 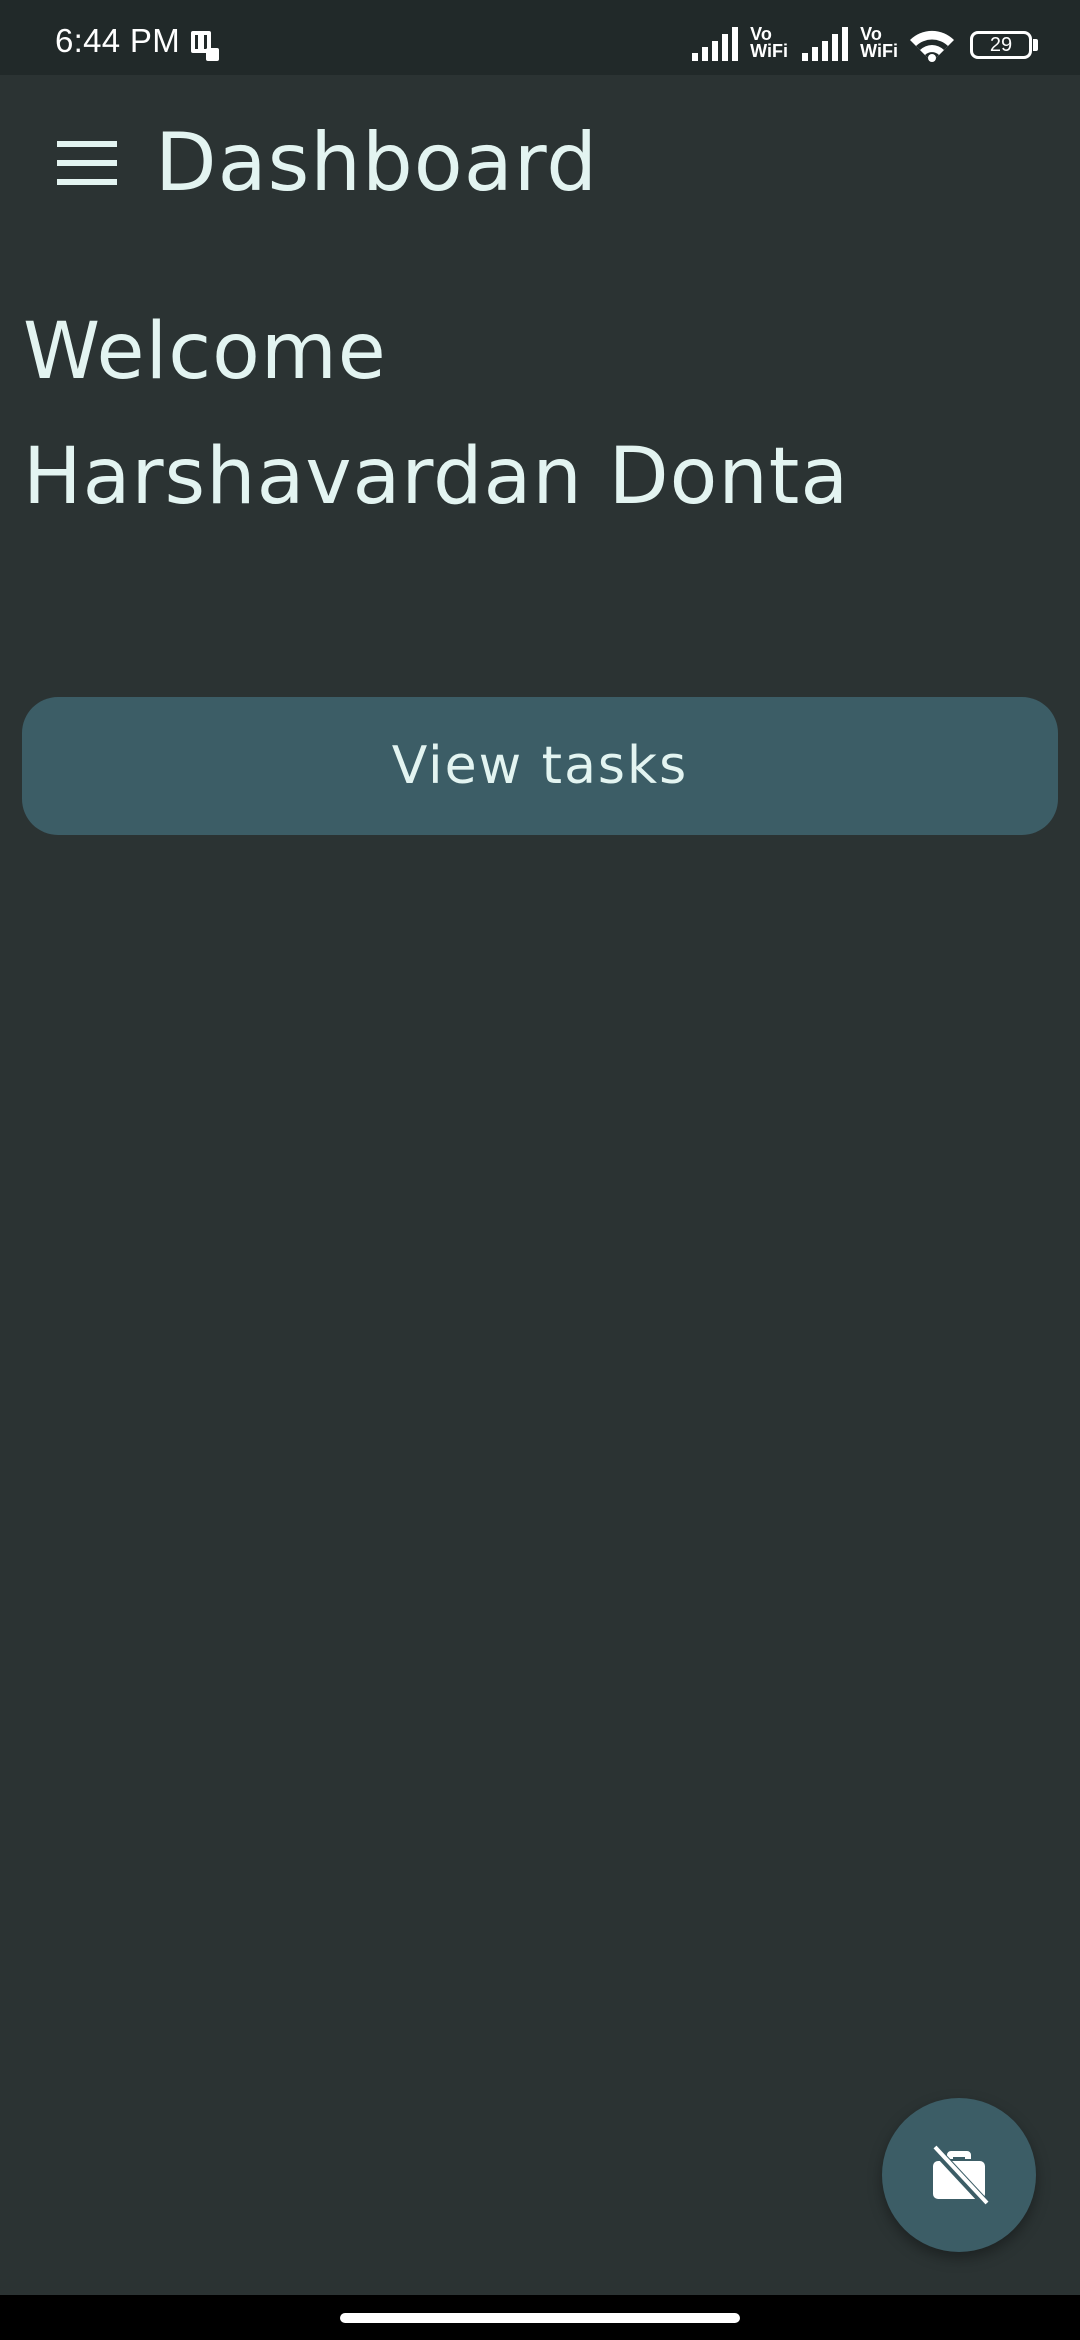 I want to click on battery-level: 29, so click(x=1001, y=45).